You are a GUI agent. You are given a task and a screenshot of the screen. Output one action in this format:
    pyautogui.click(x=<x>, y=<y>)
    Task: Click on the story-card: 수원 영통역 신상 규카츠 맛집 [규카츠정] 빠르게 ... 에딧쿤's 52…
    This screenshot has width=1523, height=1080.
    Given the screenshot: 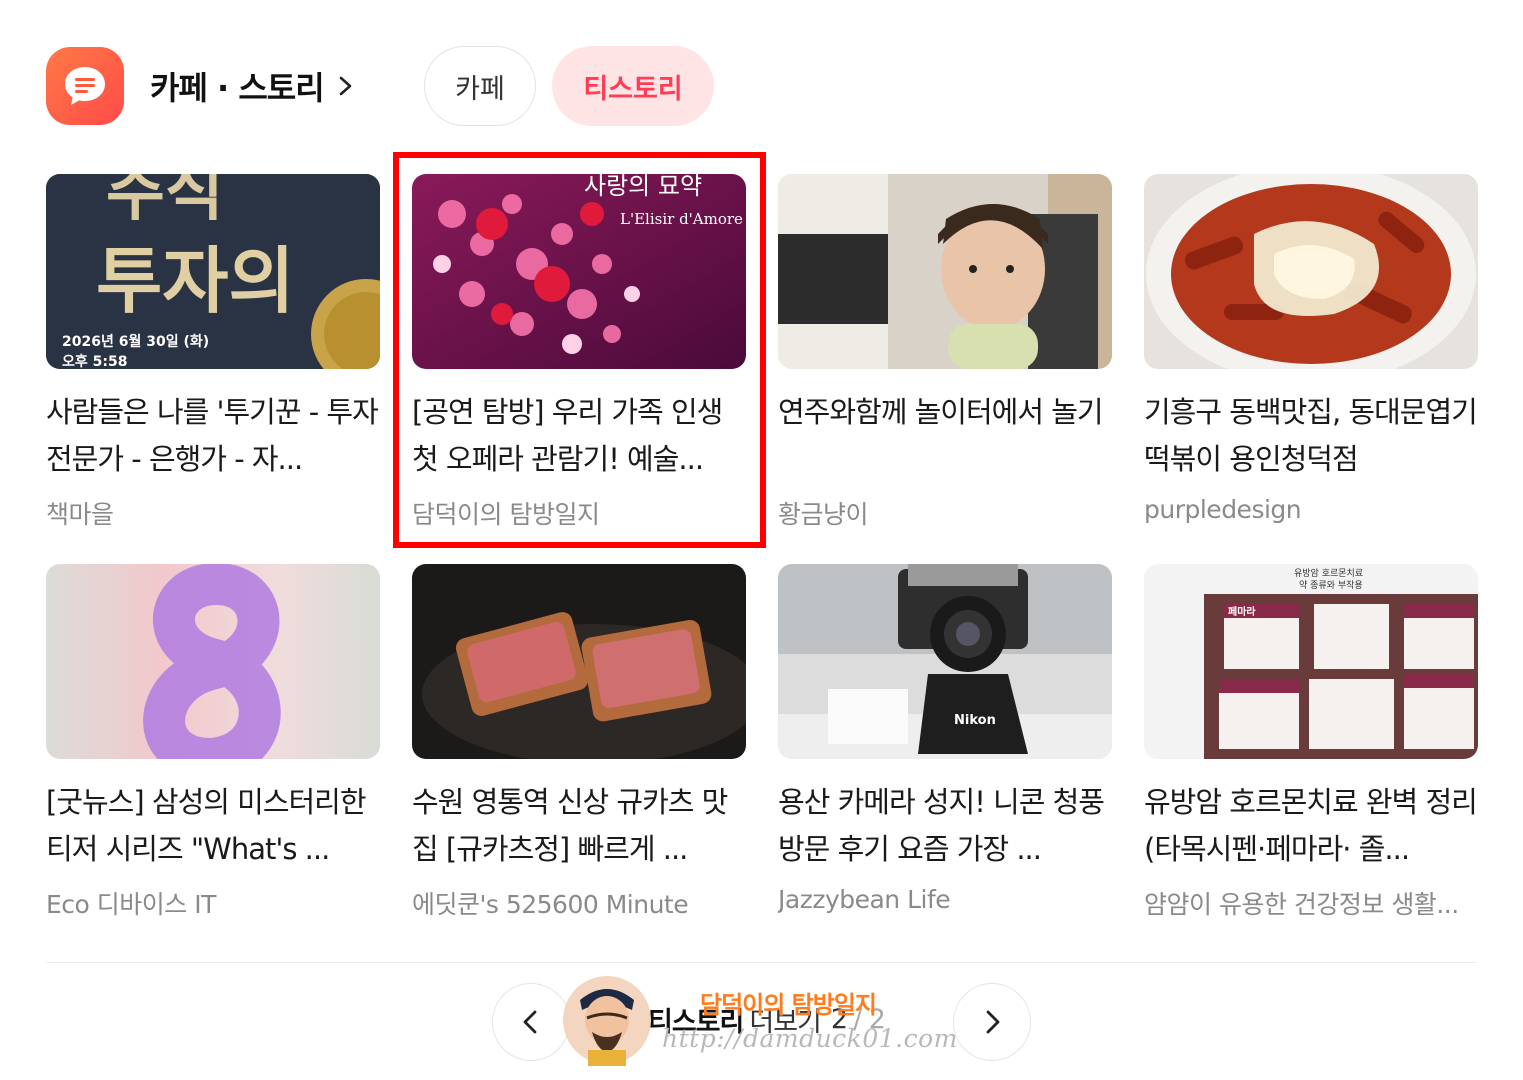 What is the action you would take?
    pyautogui.click(x=579, y=742)
    